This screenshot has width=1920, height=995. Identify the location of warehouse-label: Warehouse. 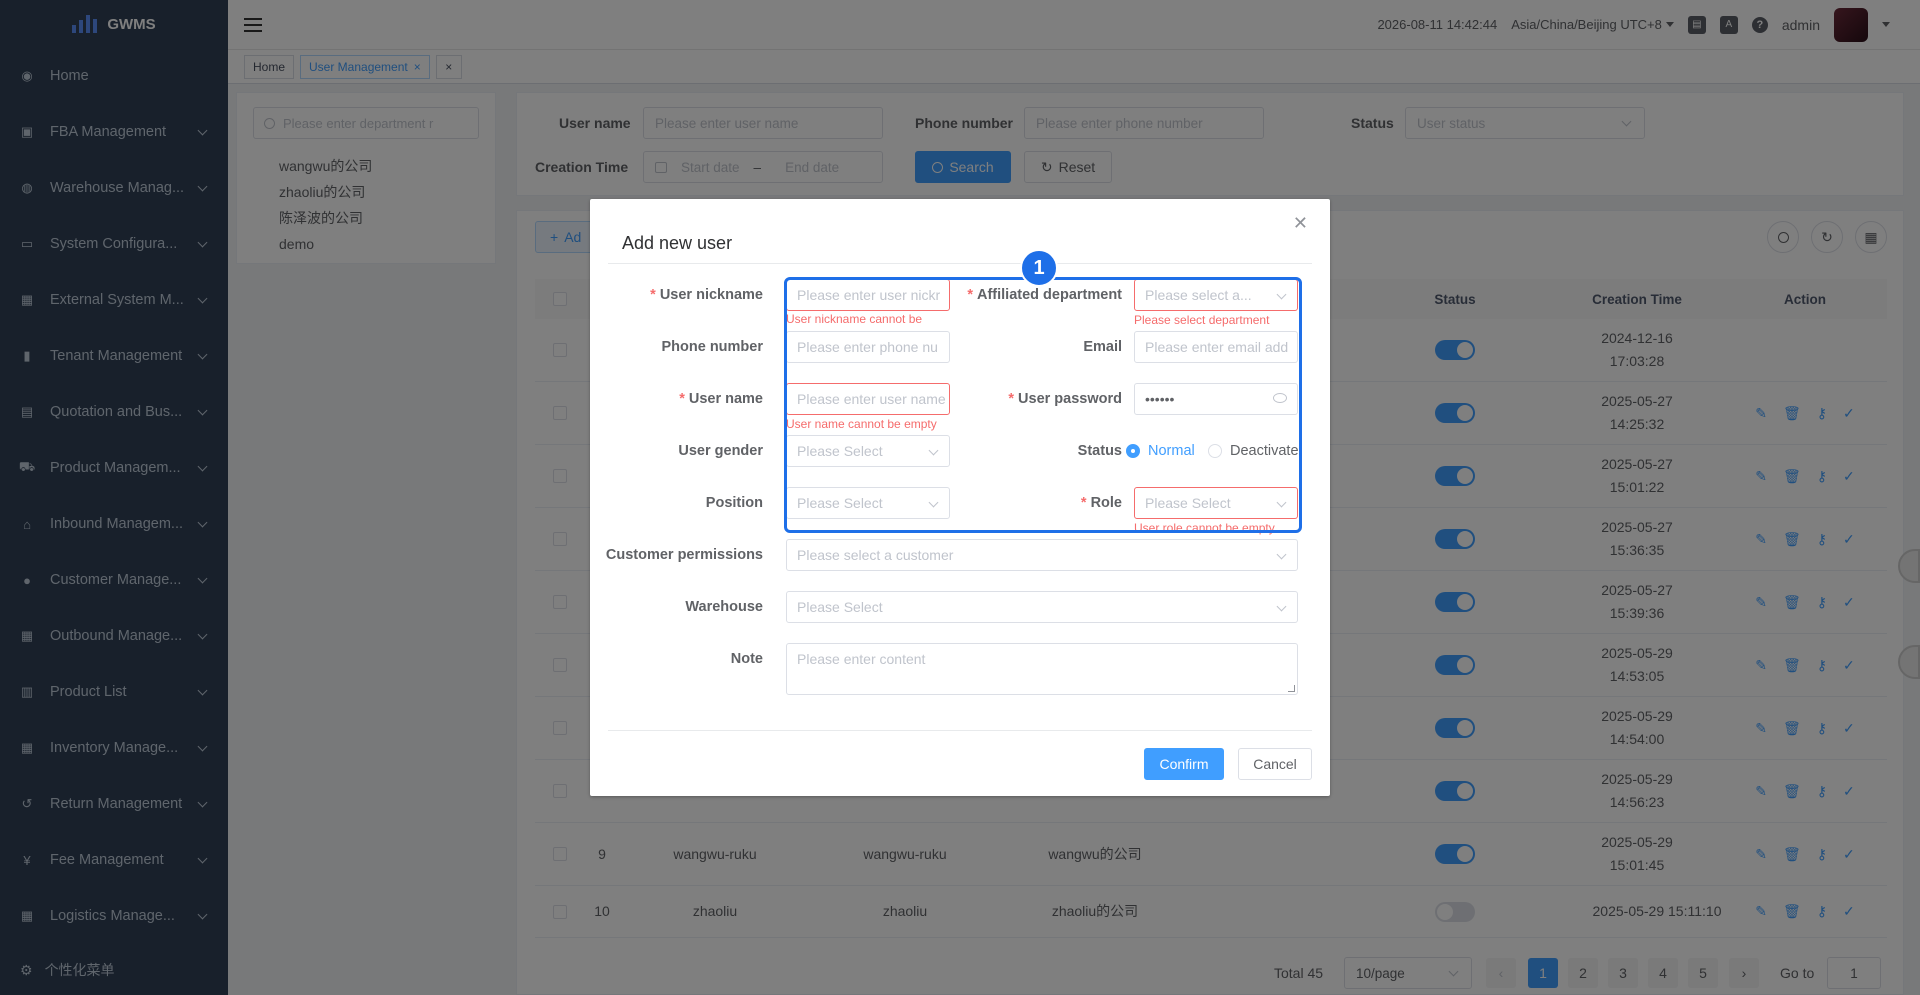
(724, 607).